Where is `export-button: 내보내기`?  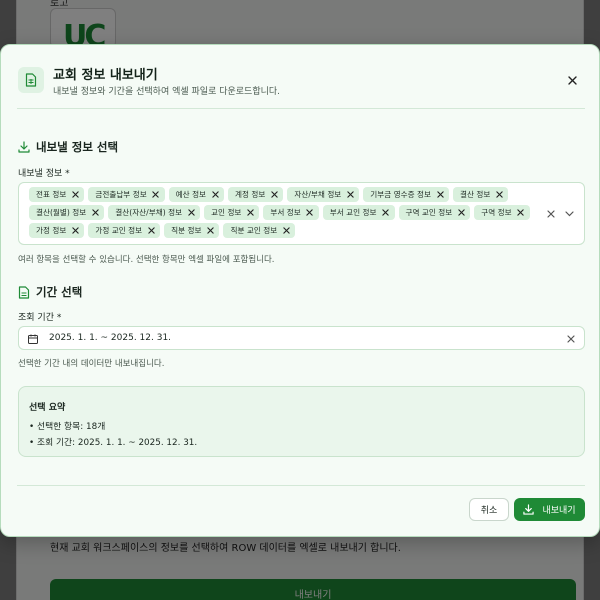
export-button: 내보내기 is located at coordinates (549, 509).